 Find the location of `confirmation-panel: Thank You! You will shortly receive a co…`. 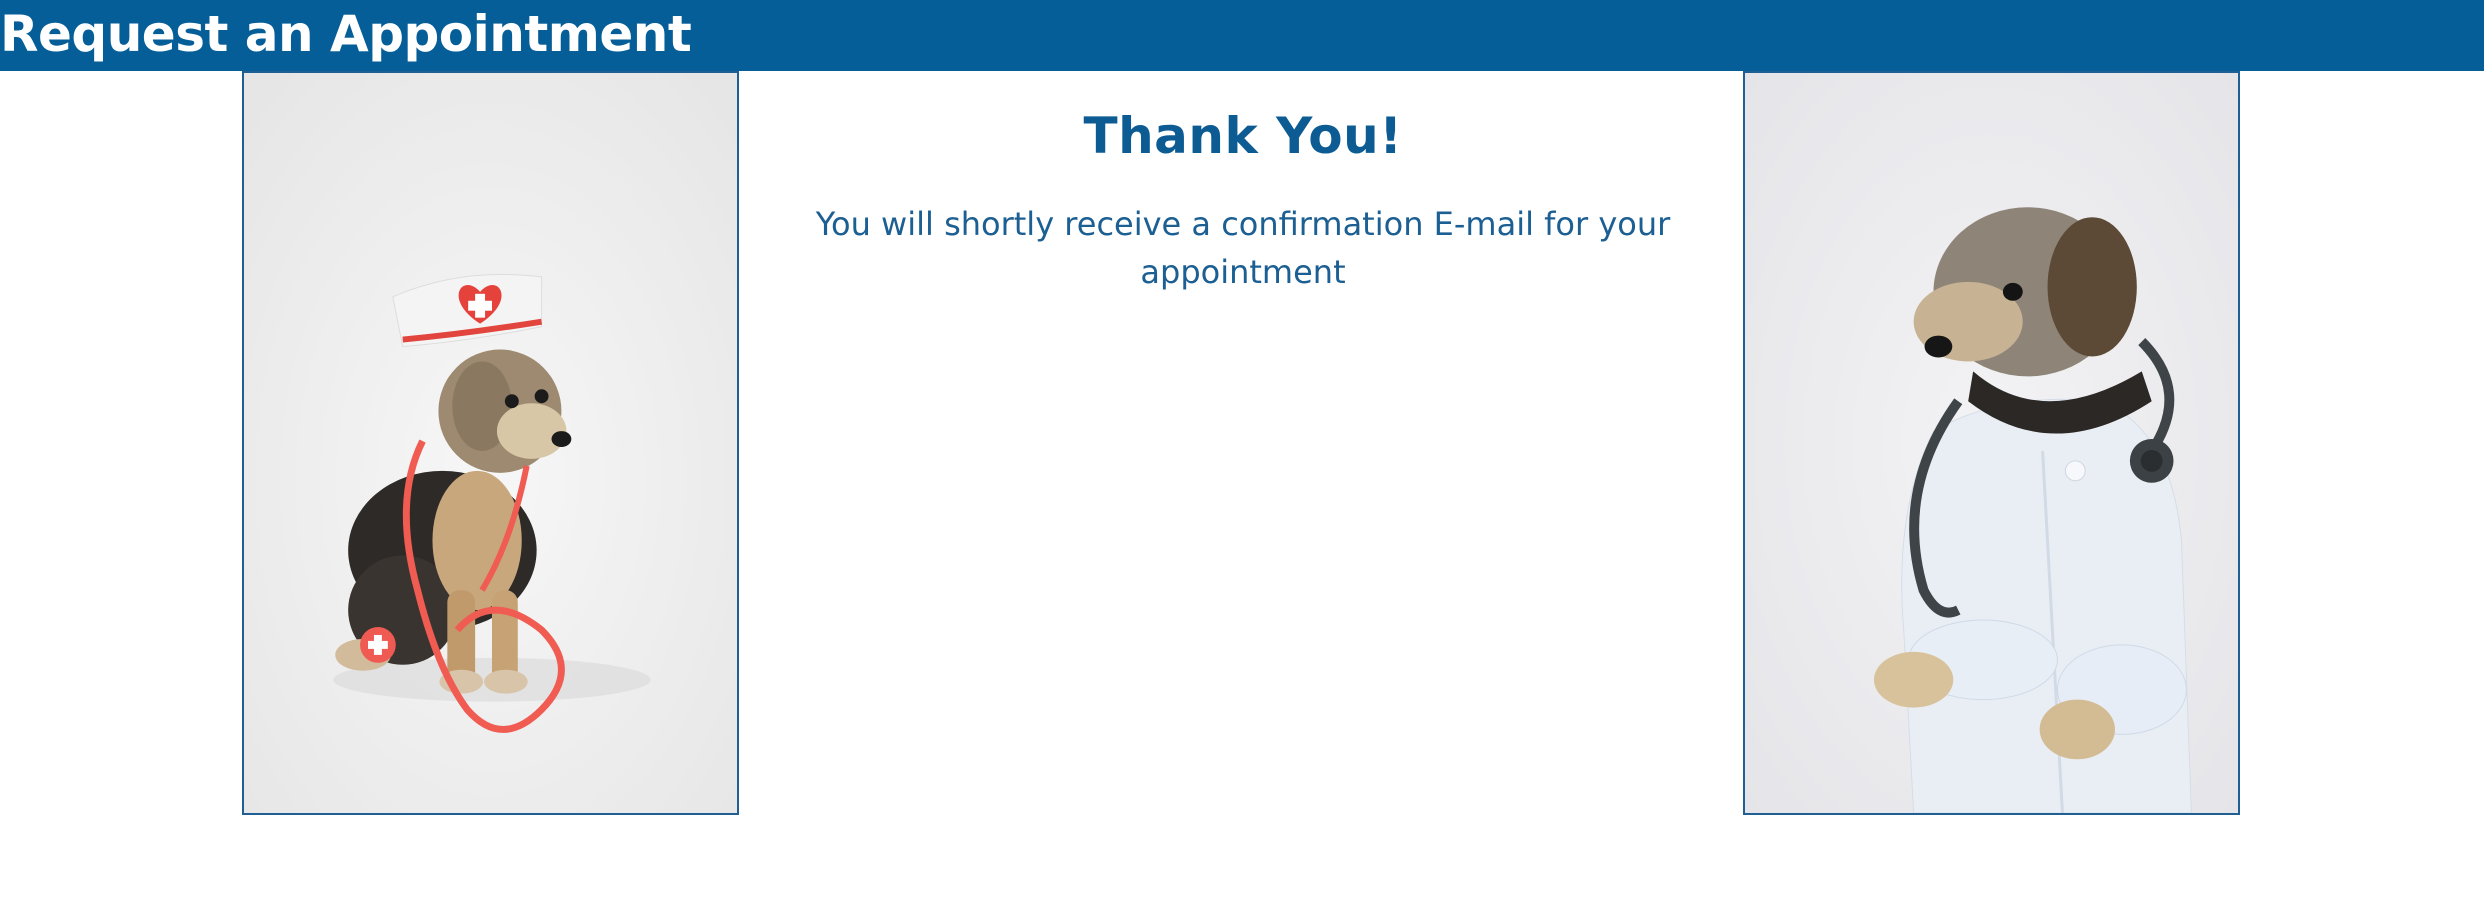

confirmation-panel: Thank You! You will shortly receive a co… is located at coordinates (1243, 201).